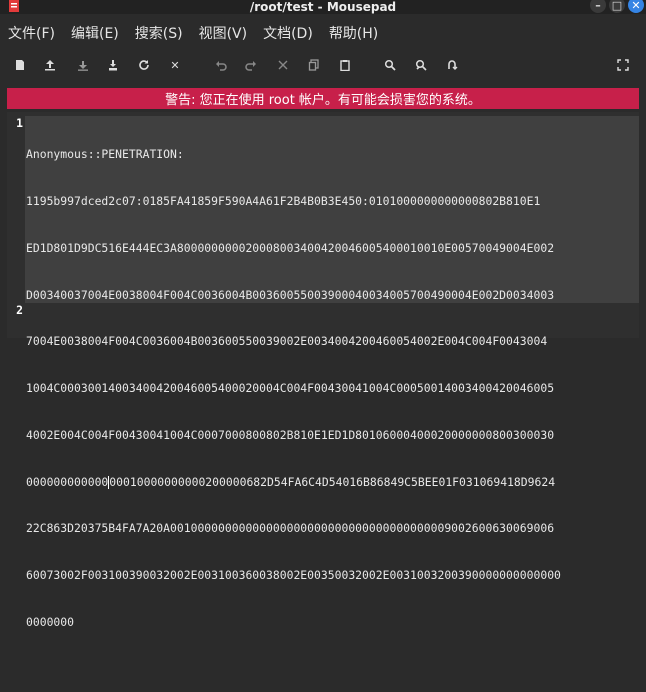  What do you see at coordinates (221, 65) in the screenshot?
I see `undo-icon` at bounding box center [221, 65].